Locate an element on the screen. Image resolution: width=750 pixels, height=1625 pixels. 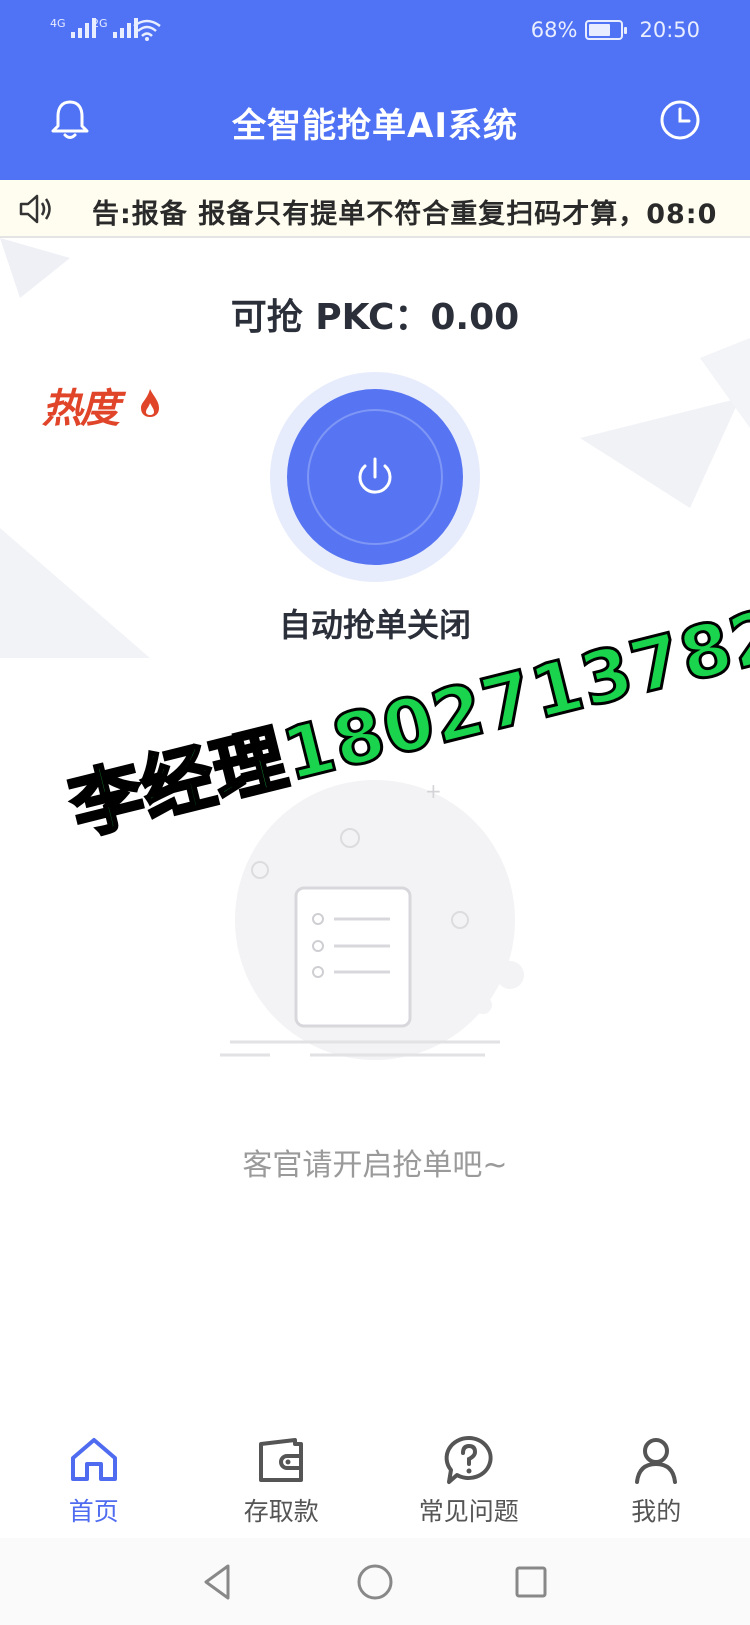
tab-home: 首页 is located at coordinates (94, 1478).